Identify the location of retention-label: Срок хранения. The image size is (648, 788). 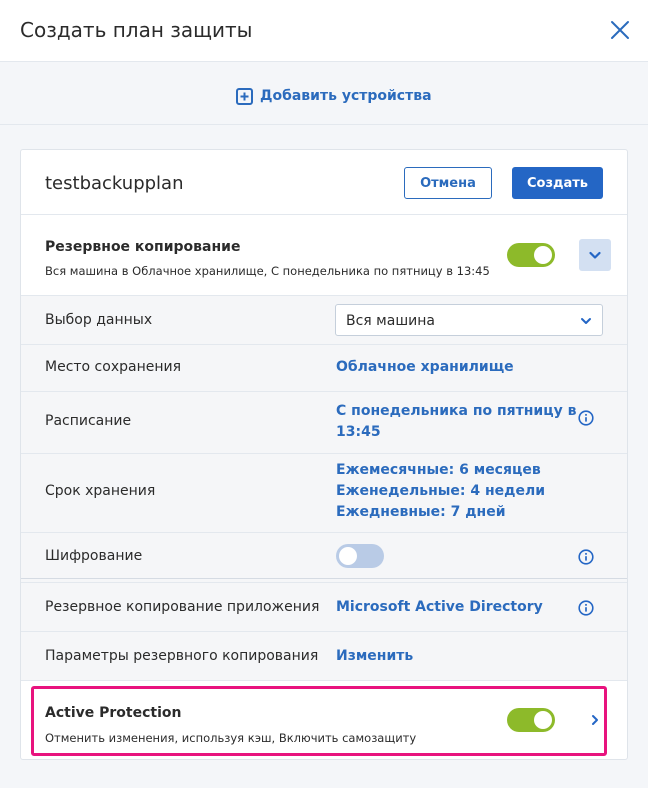
(100, 491).